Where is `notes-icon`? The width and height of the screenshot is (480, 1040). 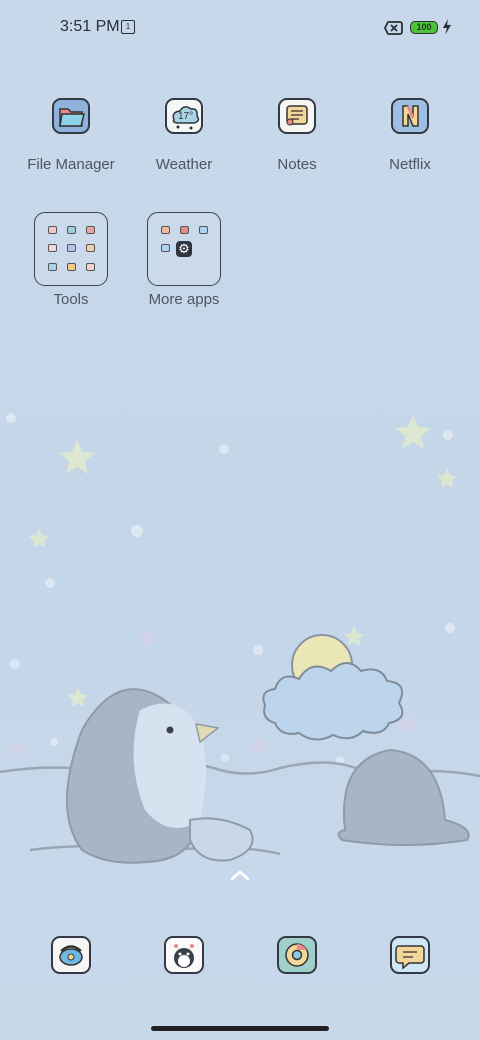
notes-icon is located at coordinates (297, 116).